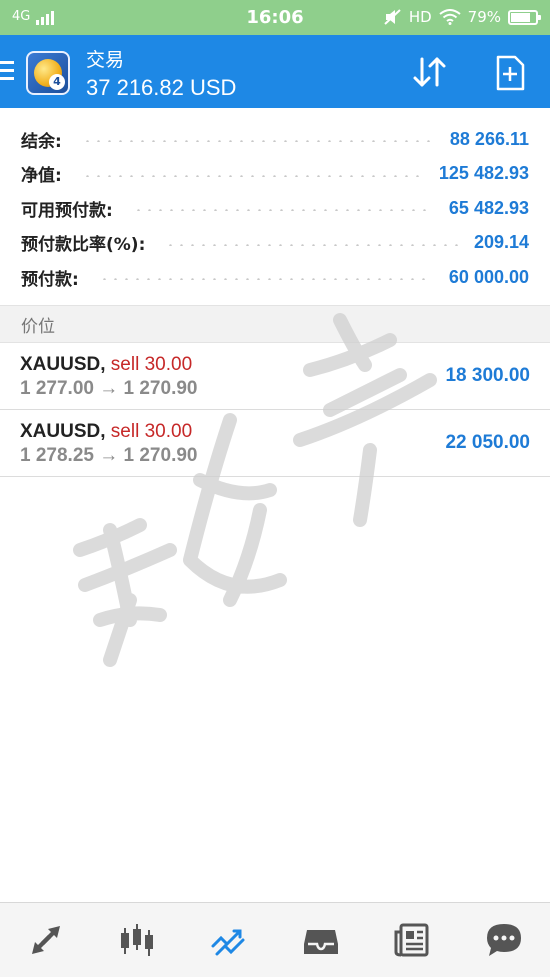 This screenshot has width=550, height=977. What do you see at coordinates (50, 279) in the screenshot?
I see `margin-label: 预付款:` at bounding box center [50, 279].